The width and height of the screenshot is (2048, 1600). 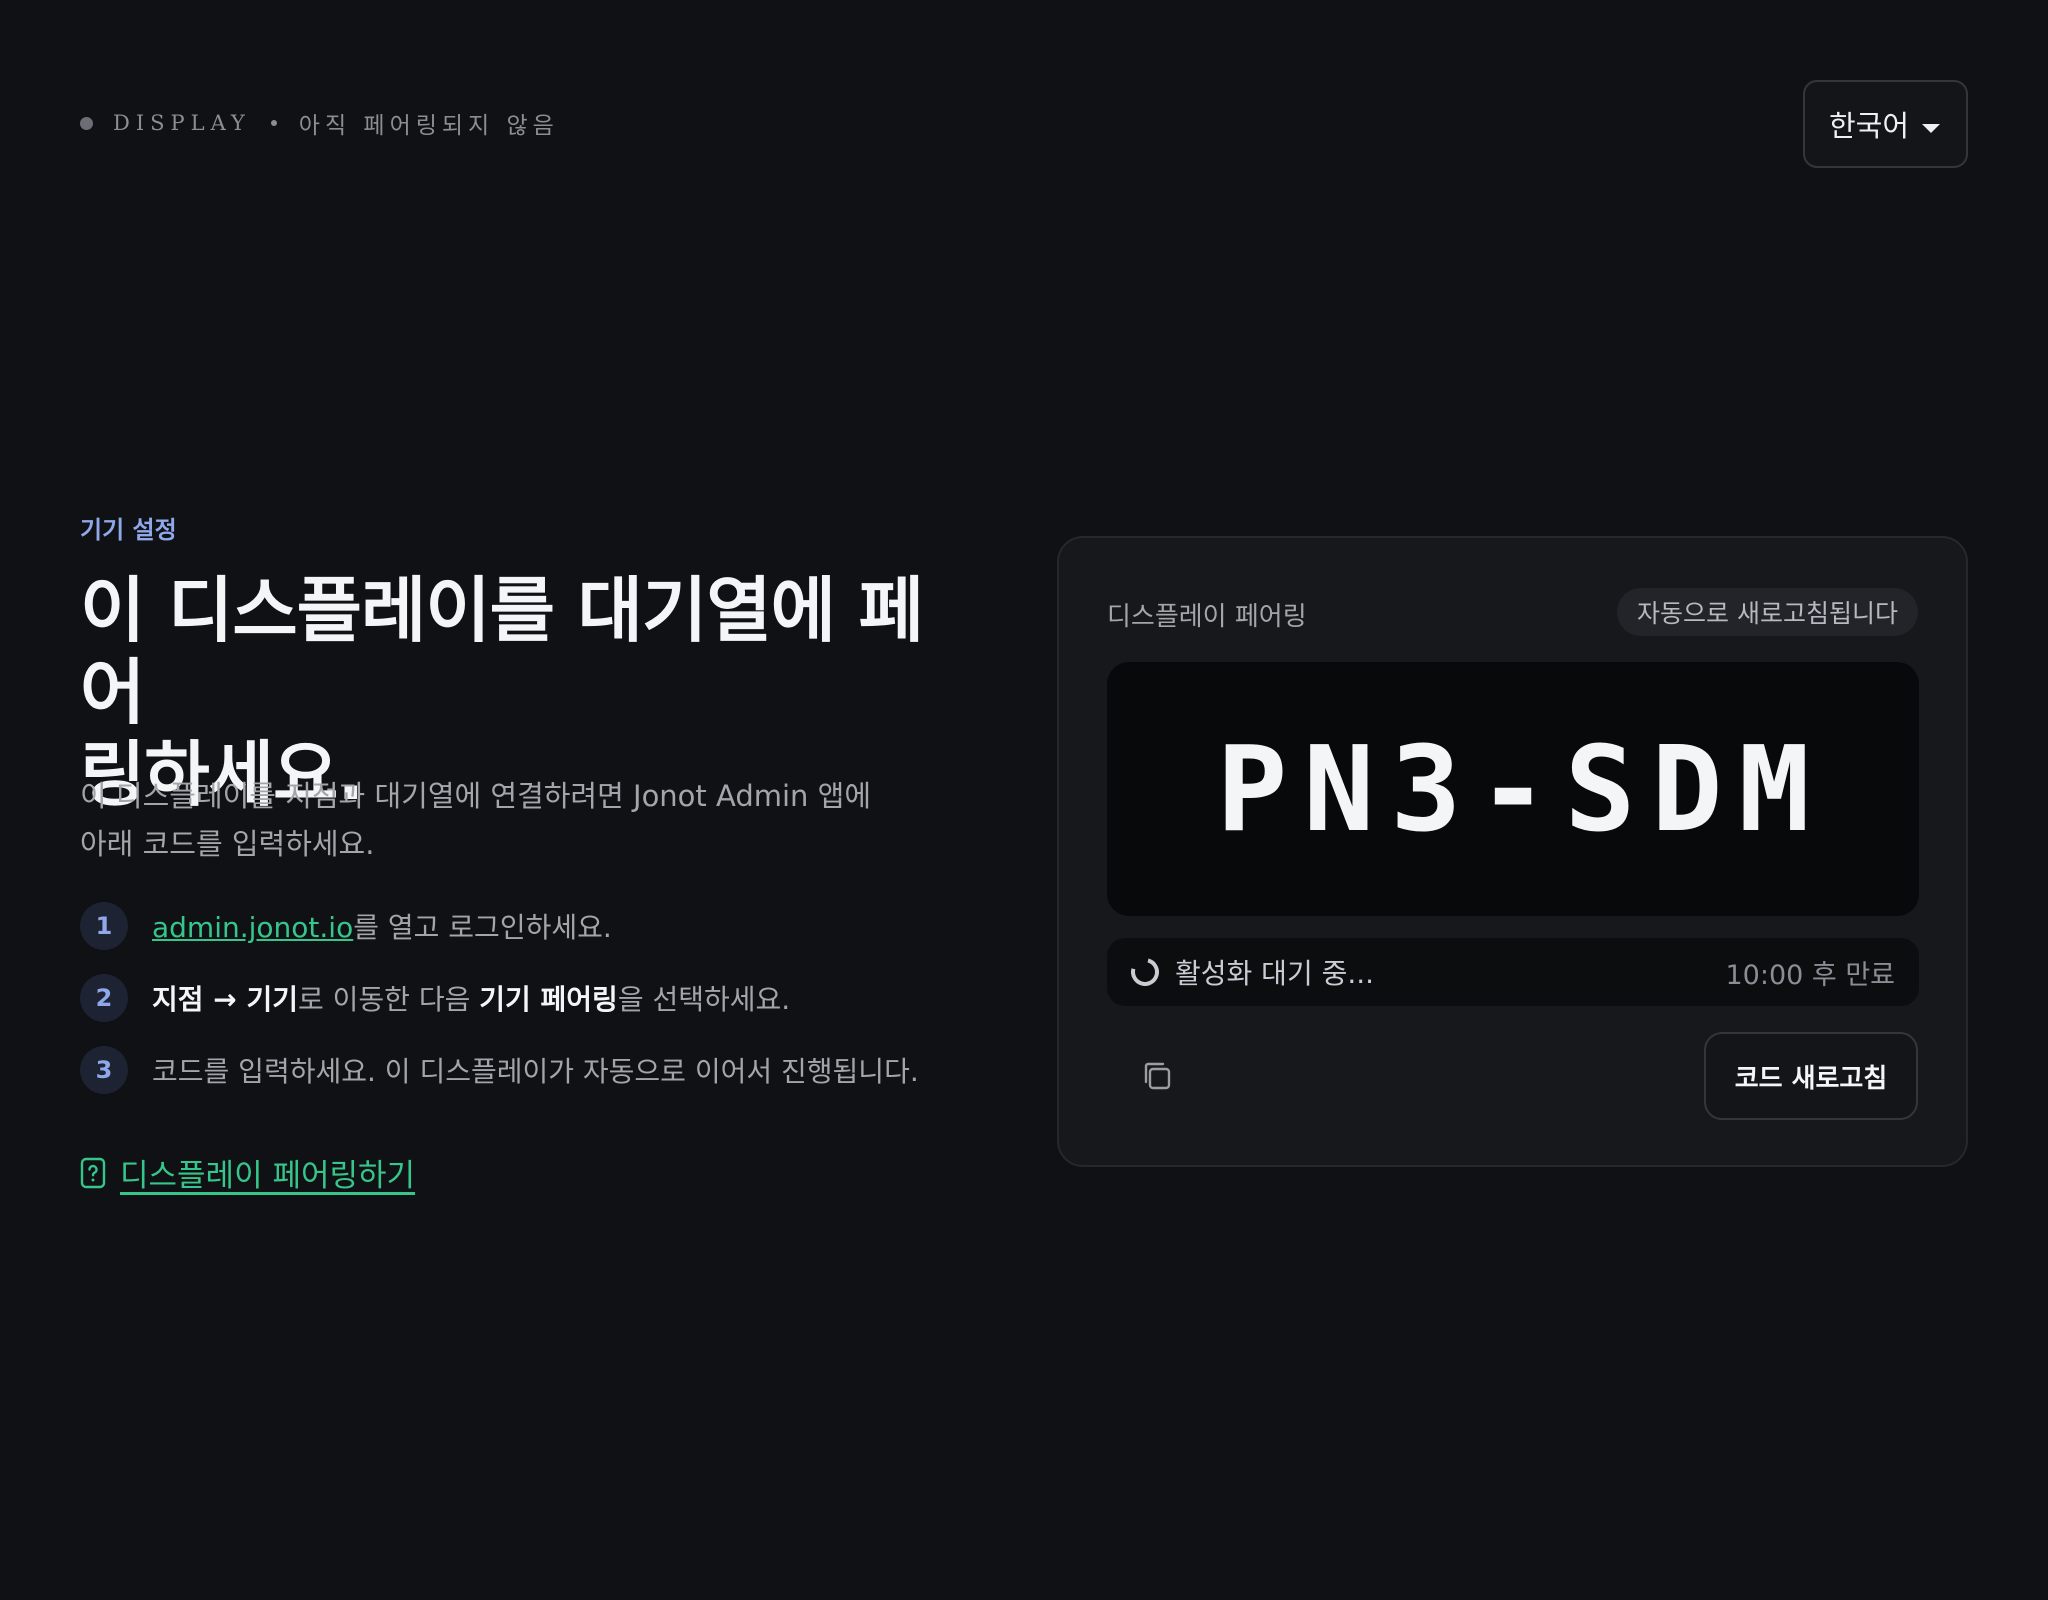 I want to click on page-title-line-1: 이 디스플레이를 대기열에 페어, so click(x=502, y=651).